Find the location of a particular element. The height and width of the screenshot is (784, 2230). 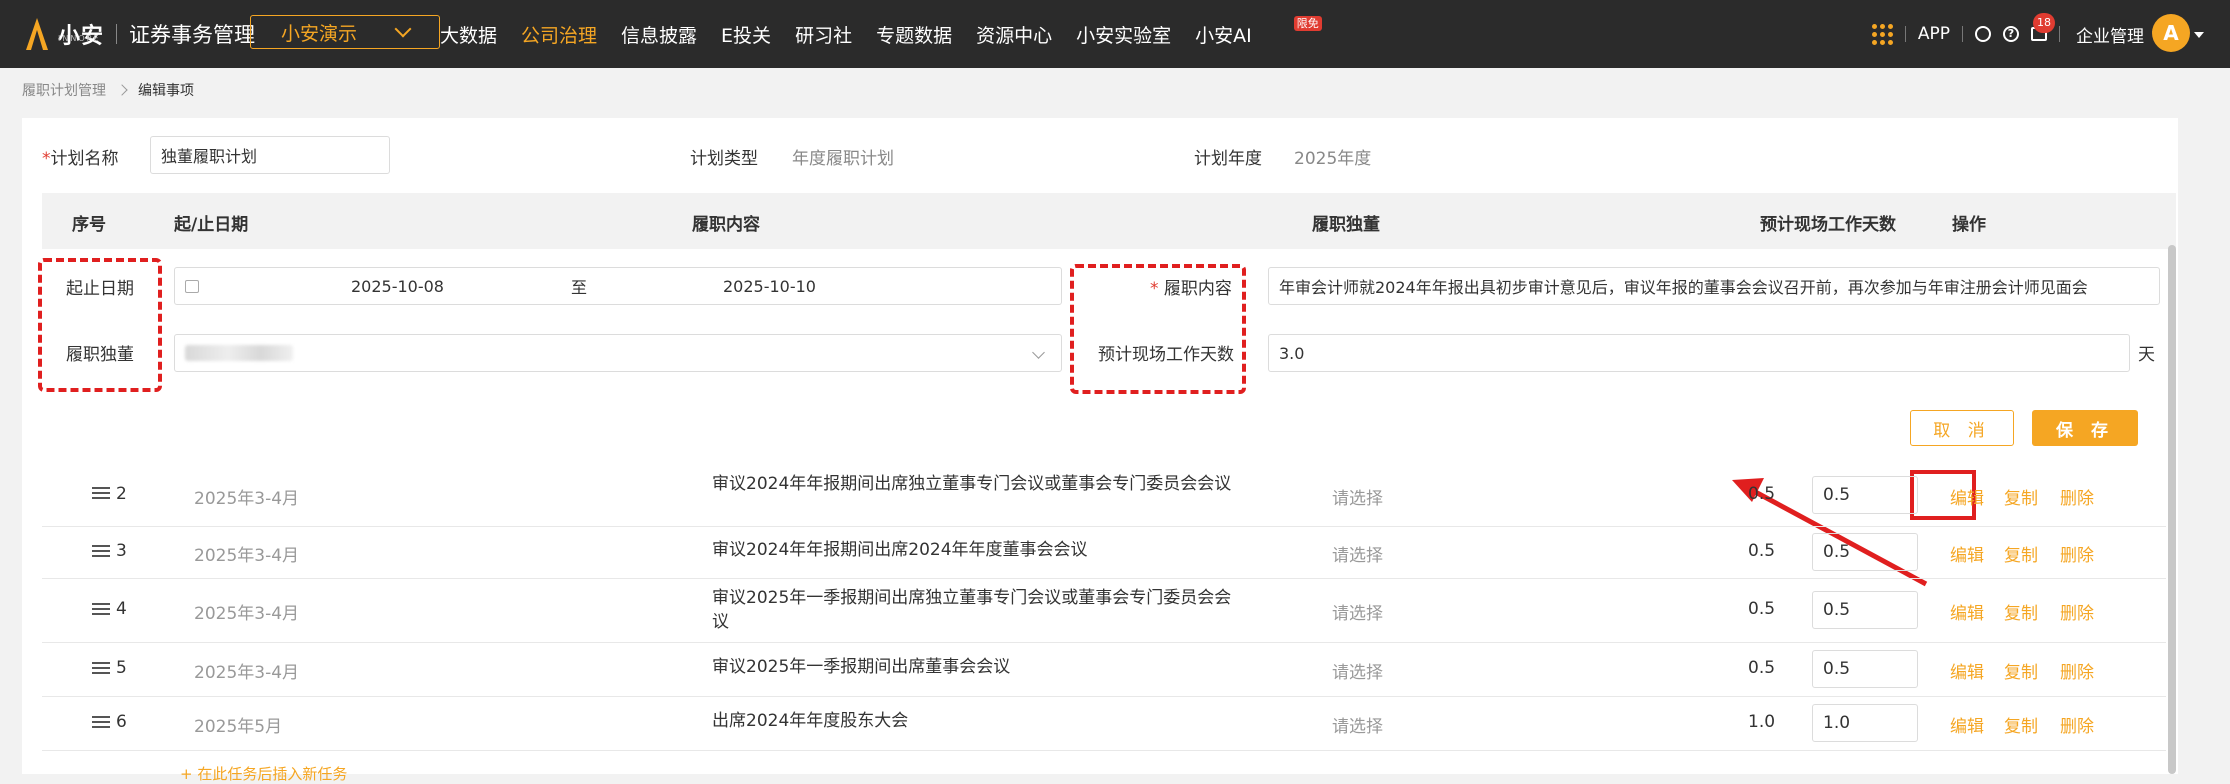

app-link: APP is located at coordinates (1934, 34).